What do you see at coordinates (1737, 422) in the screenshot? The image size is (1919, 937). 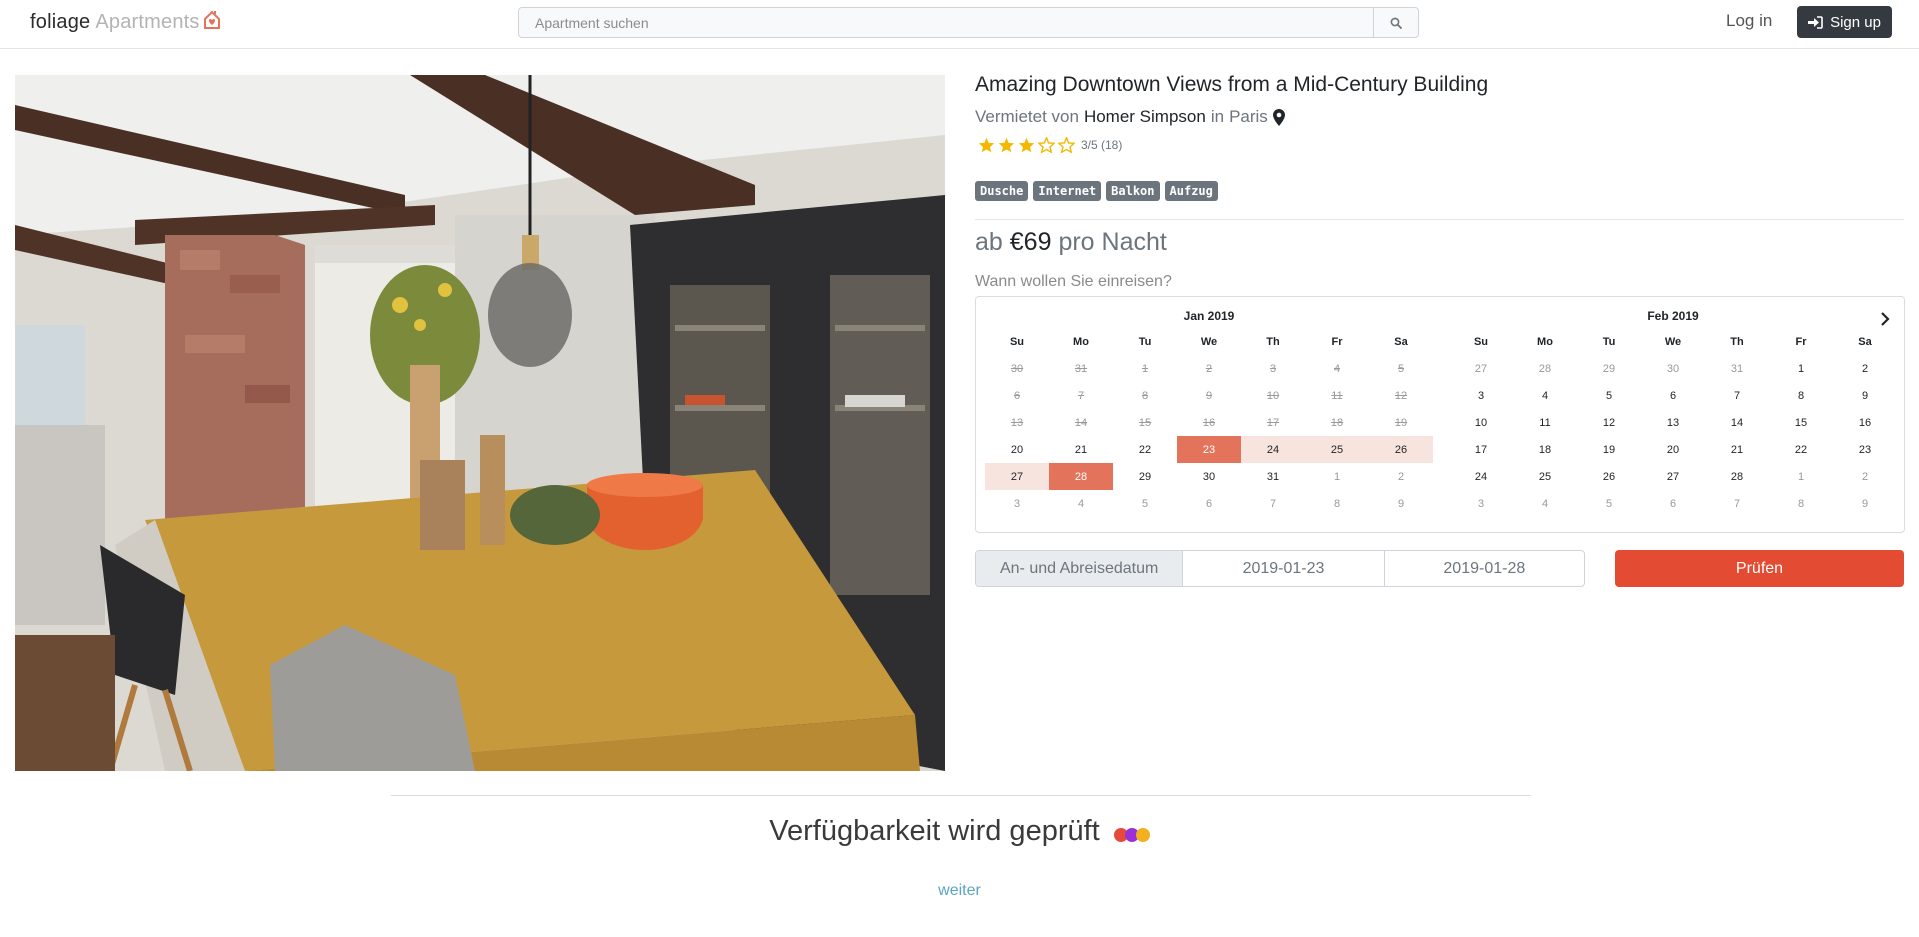 I see `calendar-day: 14` at bounding box center [1737, 422].